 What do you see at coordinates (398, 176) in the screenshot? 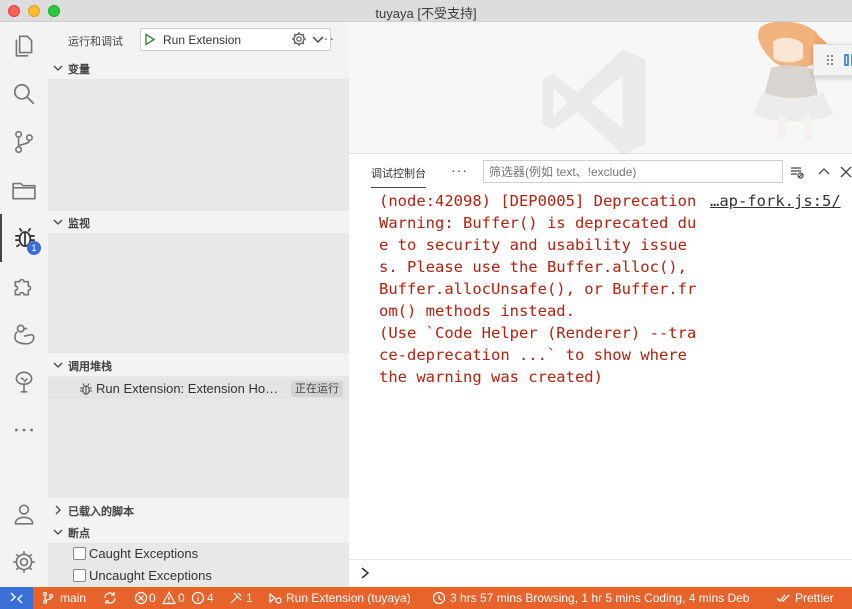
I see `tab-debug-console: 调试控制台` at bounding box center [398, 176].